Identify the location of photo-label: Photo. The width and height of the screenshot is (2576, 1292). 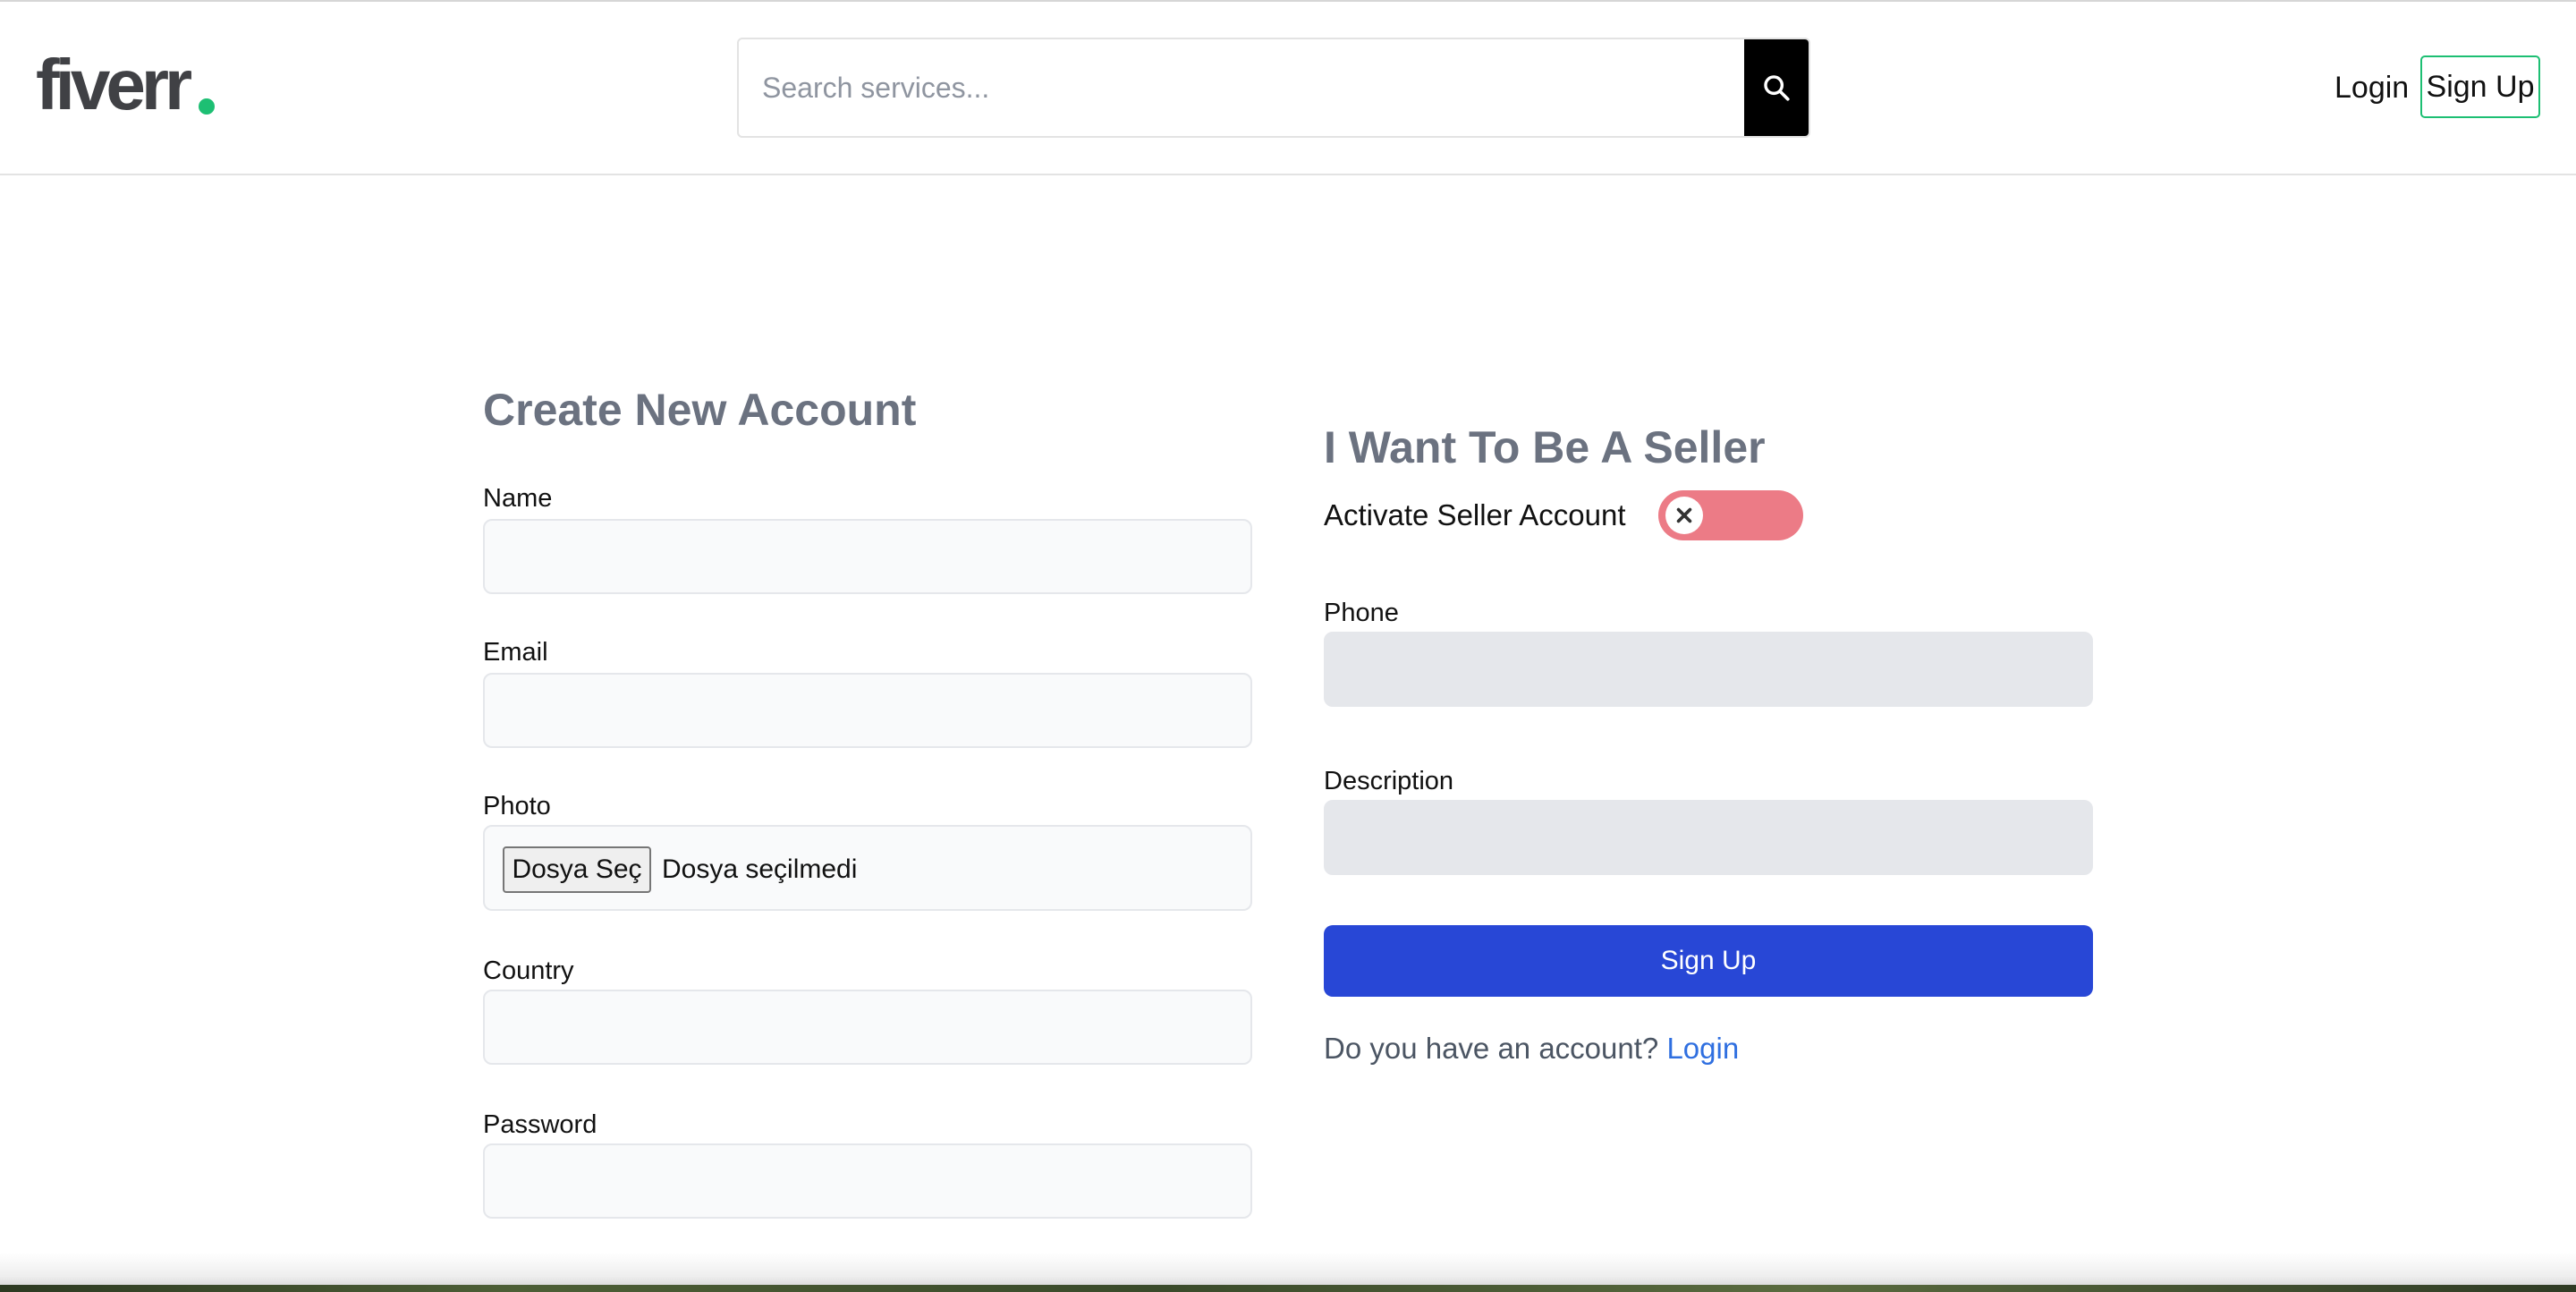
(517, 806).